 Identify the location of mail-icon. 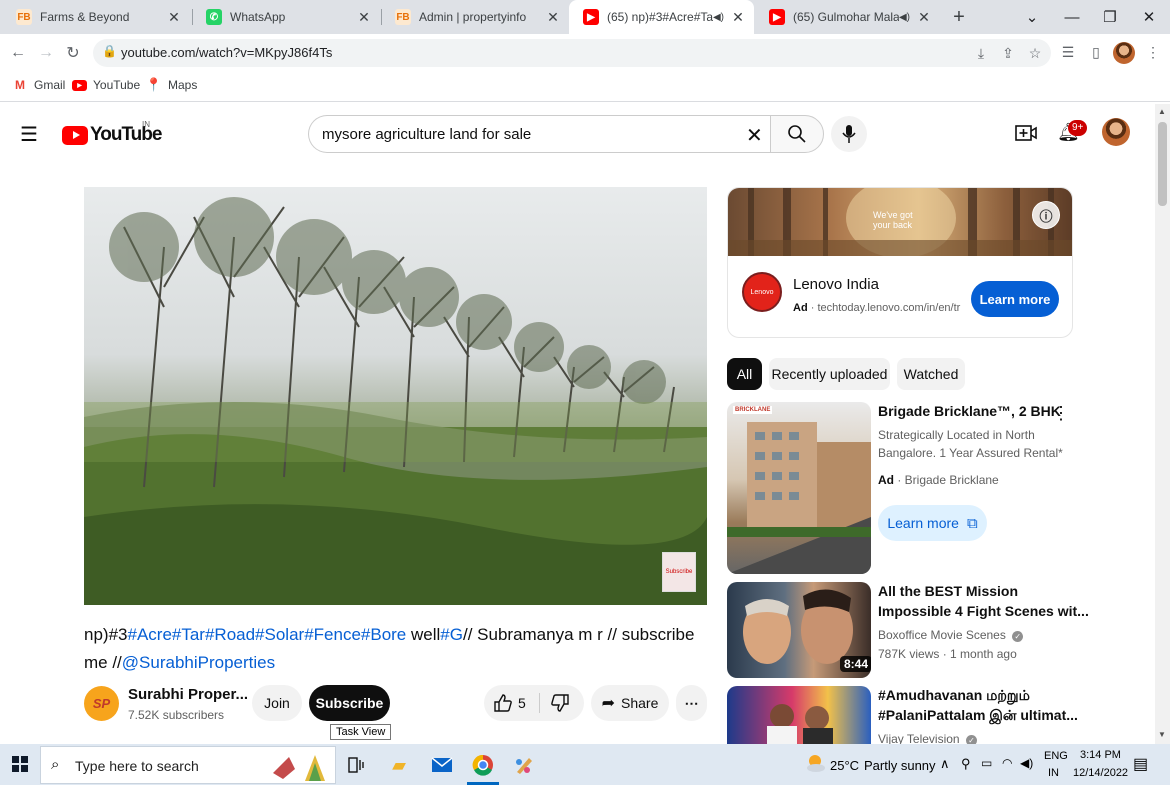
(442, 765).